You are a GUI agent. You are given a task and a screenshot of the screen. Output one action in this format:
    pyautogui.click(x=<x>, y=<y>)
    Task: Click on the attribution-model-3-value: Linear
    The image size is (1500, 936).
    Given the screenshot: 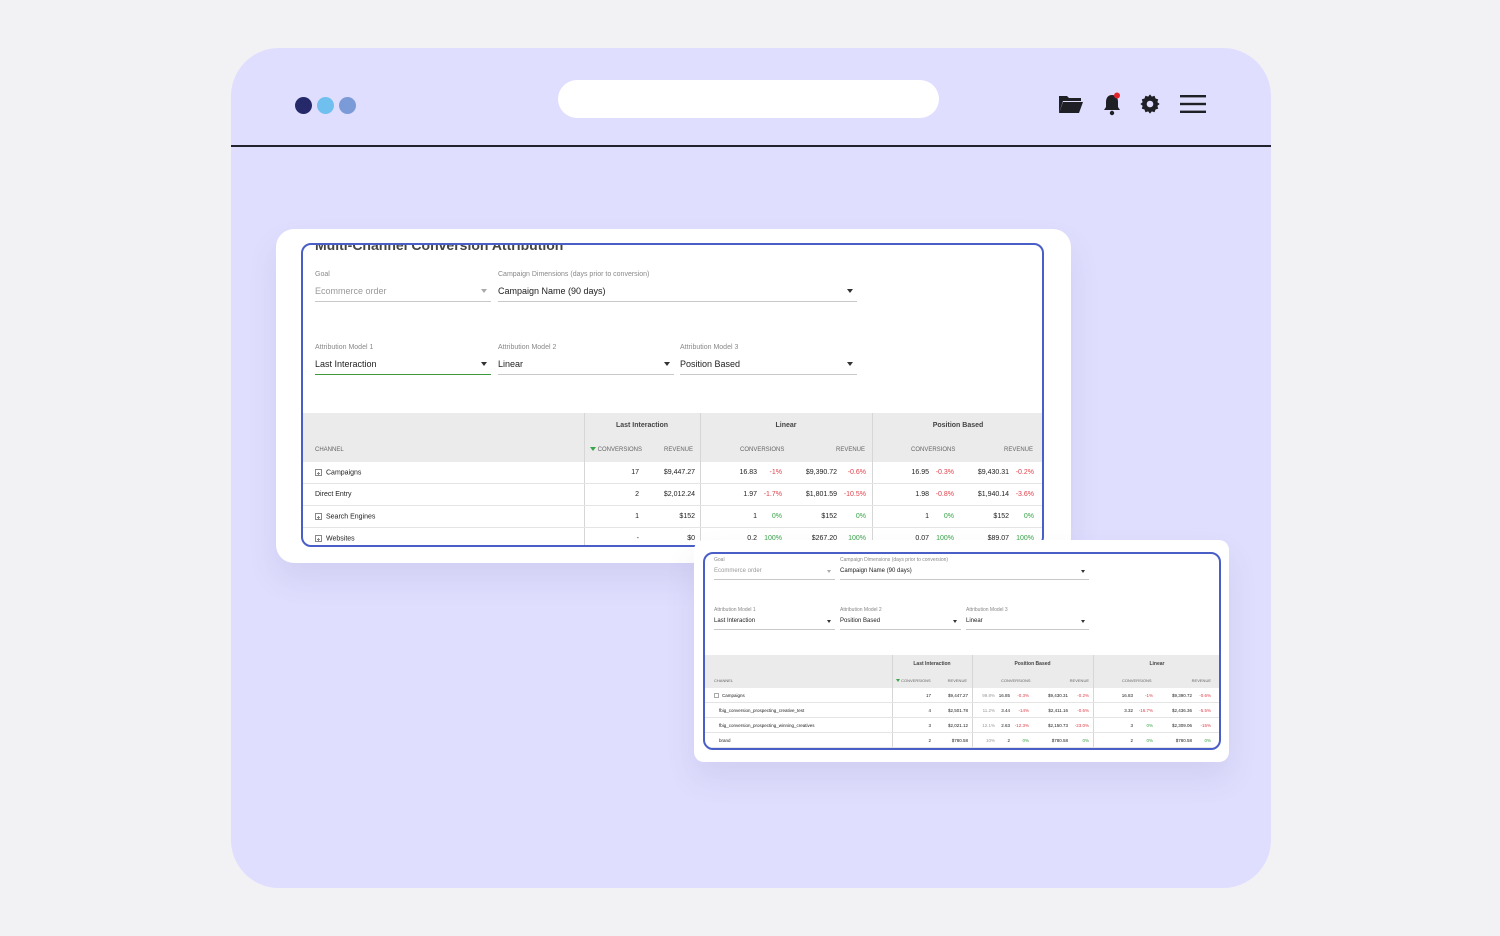 What is the action you would take?
    pyautogui.click(x=974, y=621)
    